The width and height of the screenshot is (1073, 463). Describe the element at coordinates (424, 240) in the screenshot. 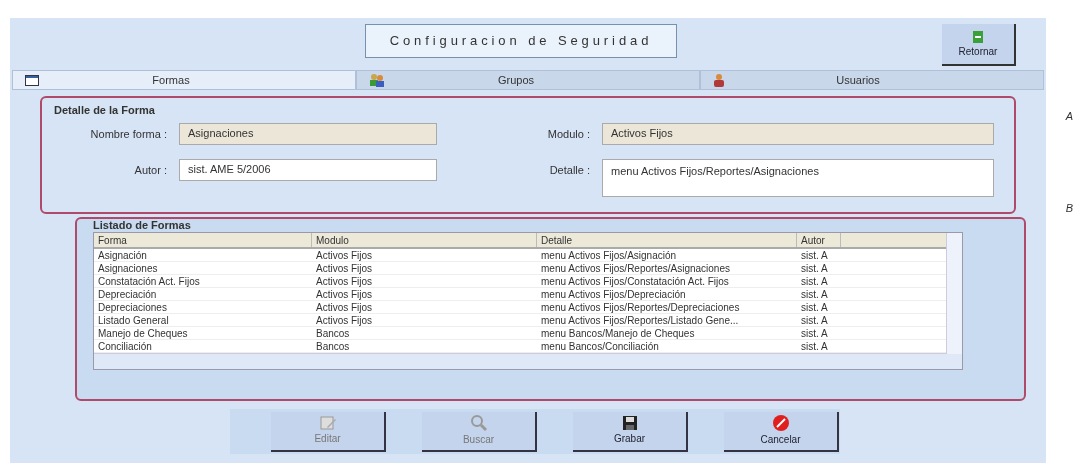

I see `column-header: Modulo` at that location.